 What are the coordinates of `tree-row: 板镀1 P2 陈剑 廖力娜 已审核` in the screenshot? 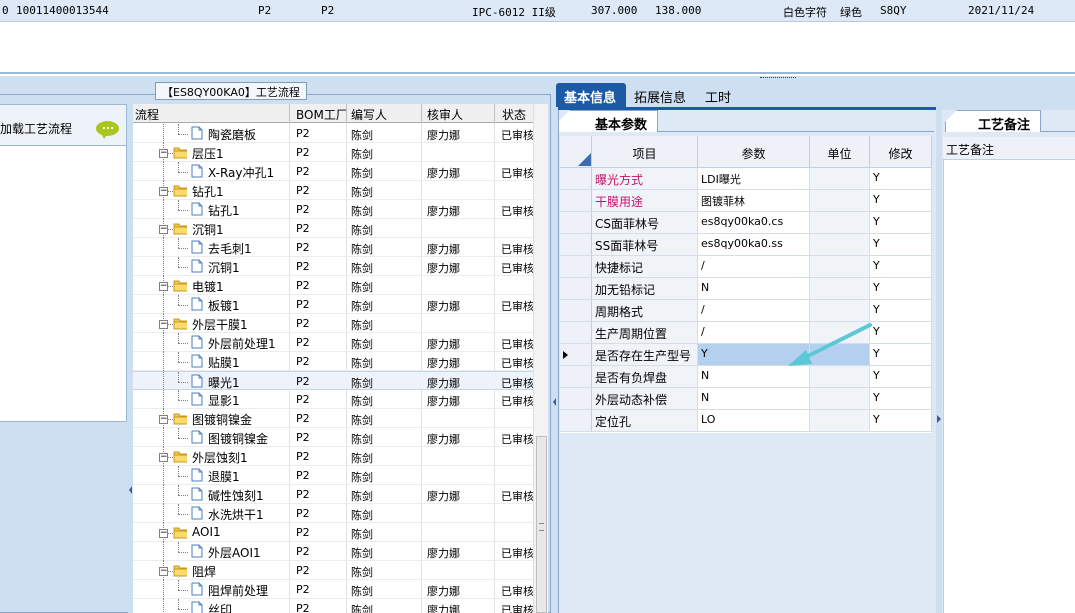 It's located at (333, 304).